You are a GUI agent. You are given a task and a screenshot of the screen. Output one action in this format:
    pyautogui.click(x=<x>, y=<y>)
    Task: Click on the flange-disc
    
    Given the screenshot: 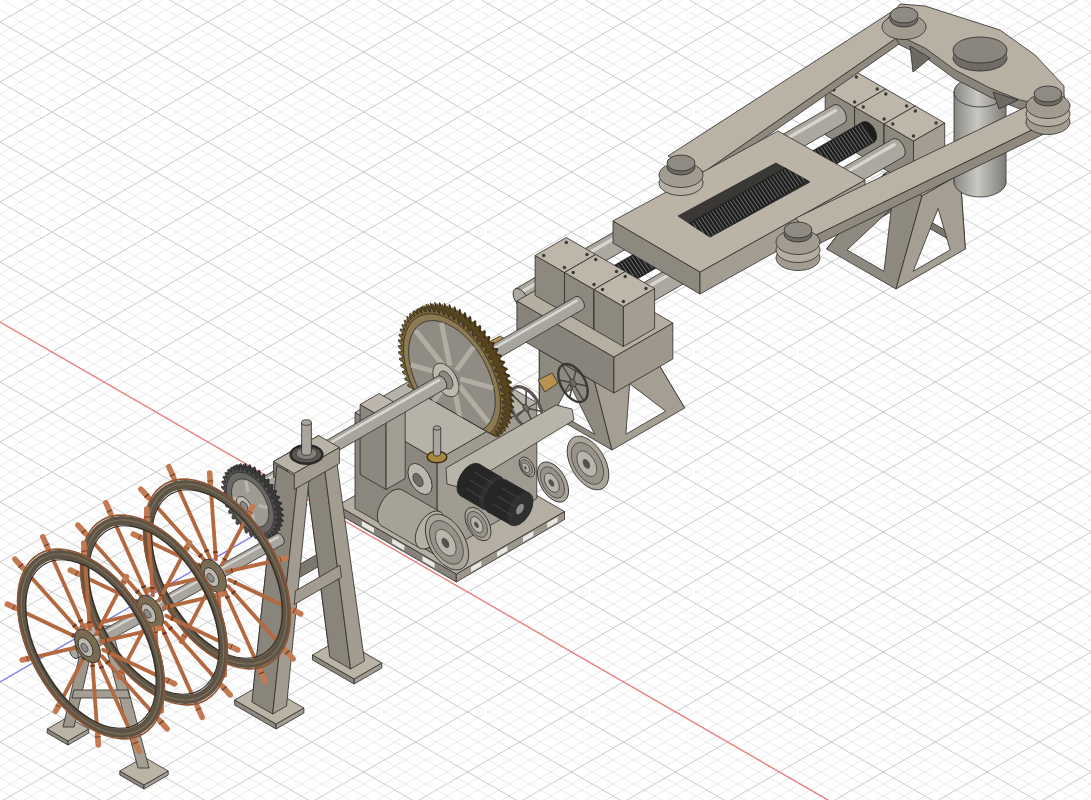 What is the action you would take?
    pyautogui.click(x=588, y=463)
    